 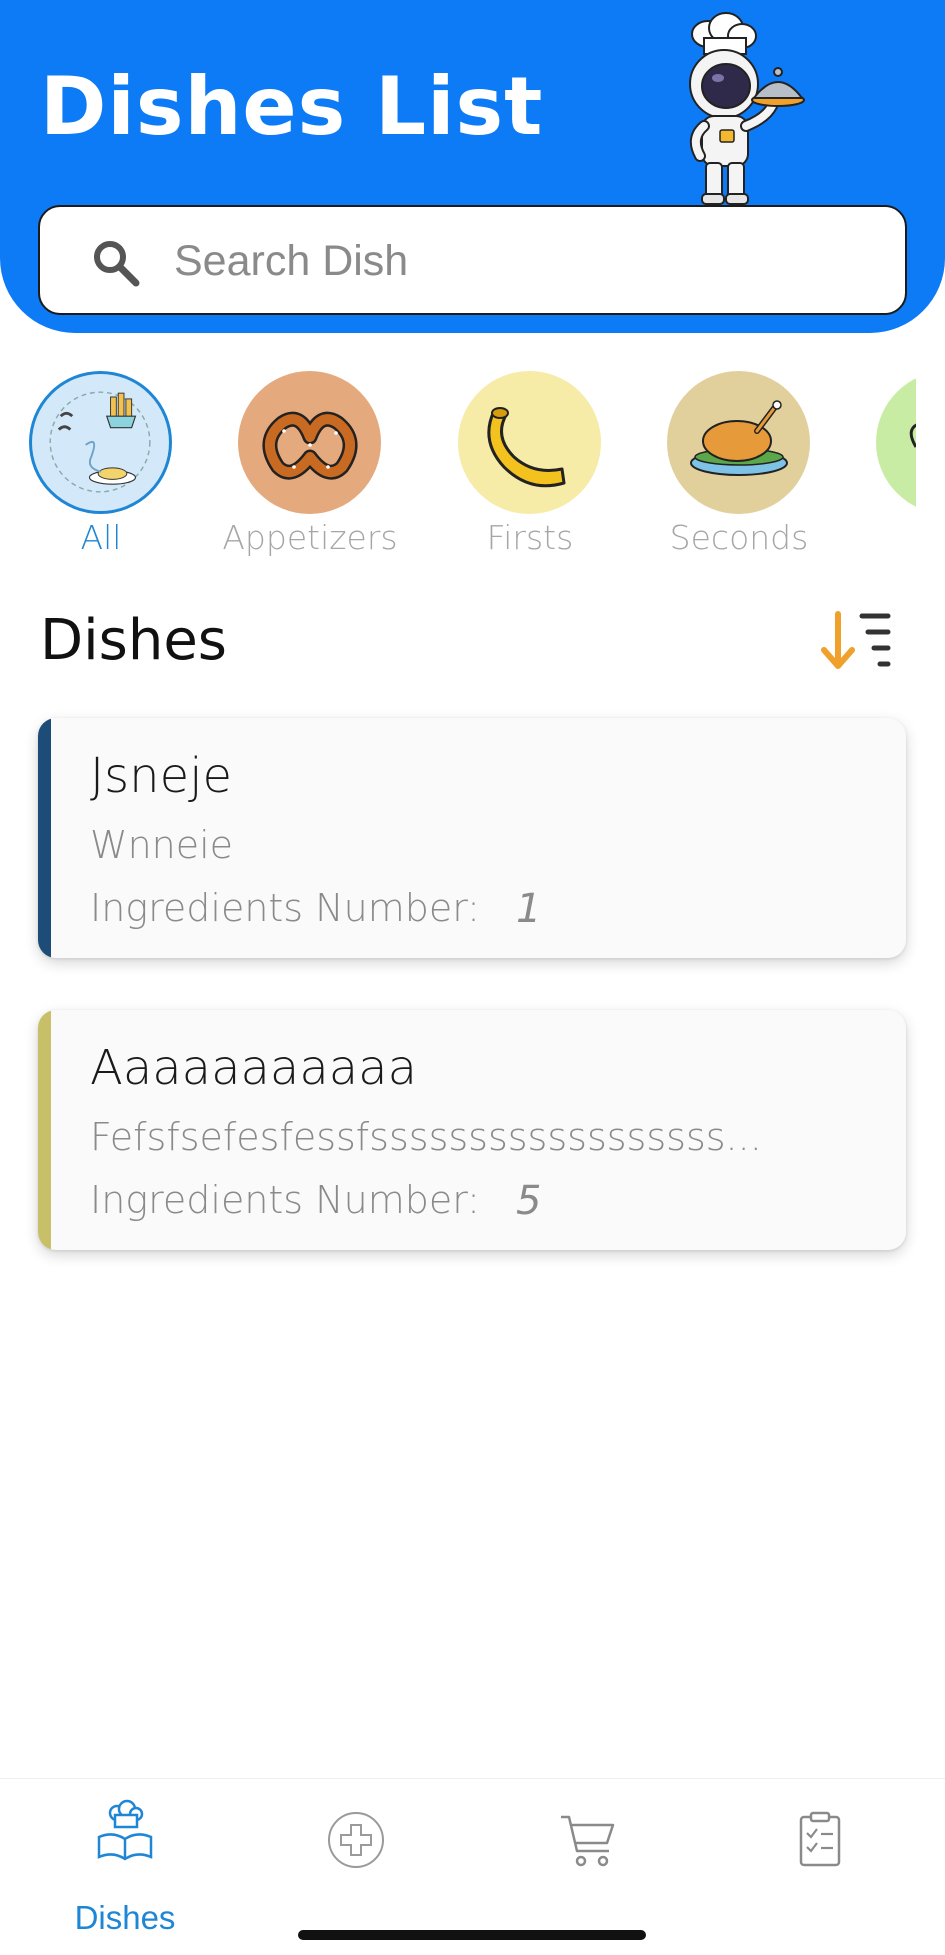 I want to click on nav-add-dish, so click(x=356, y=1864).